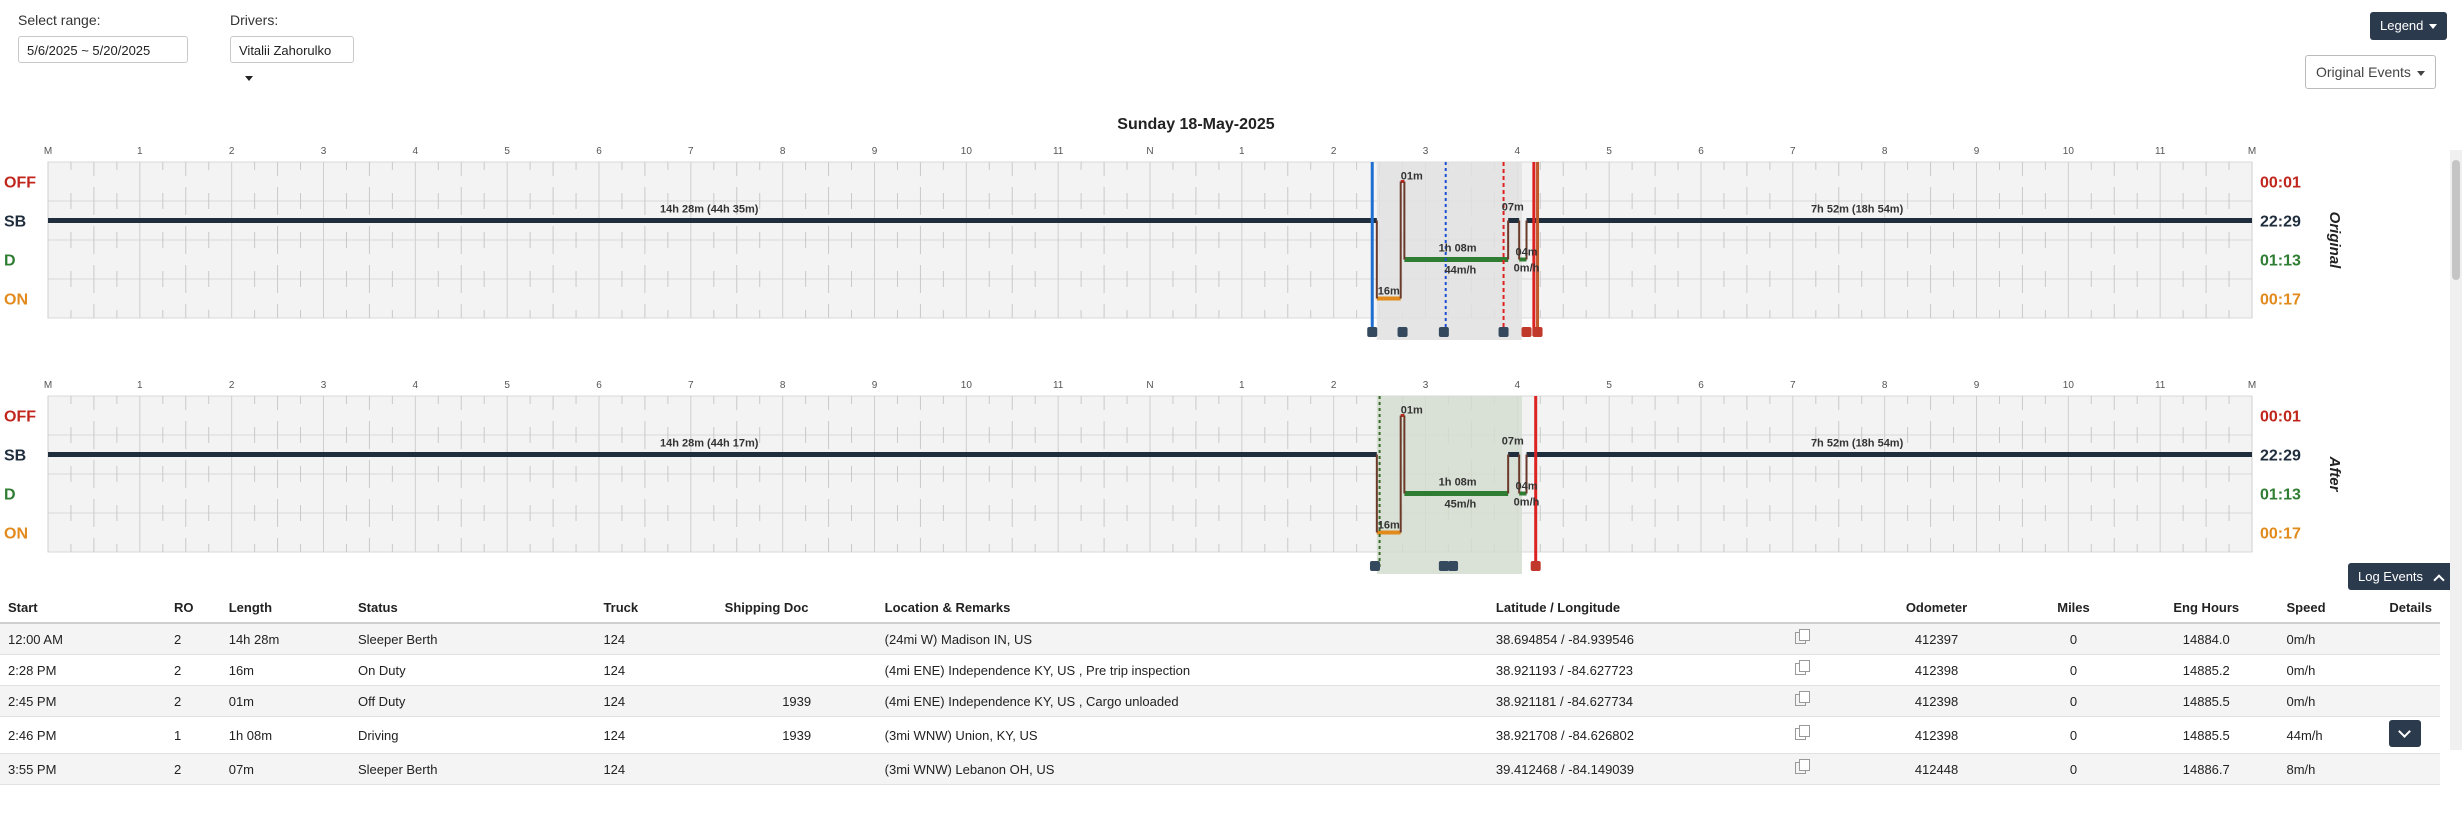  What do you see at coordinates (1389, 526) in the screenshot?
I see `chart-annotation: 16m` at bounding box center [1389, 526].